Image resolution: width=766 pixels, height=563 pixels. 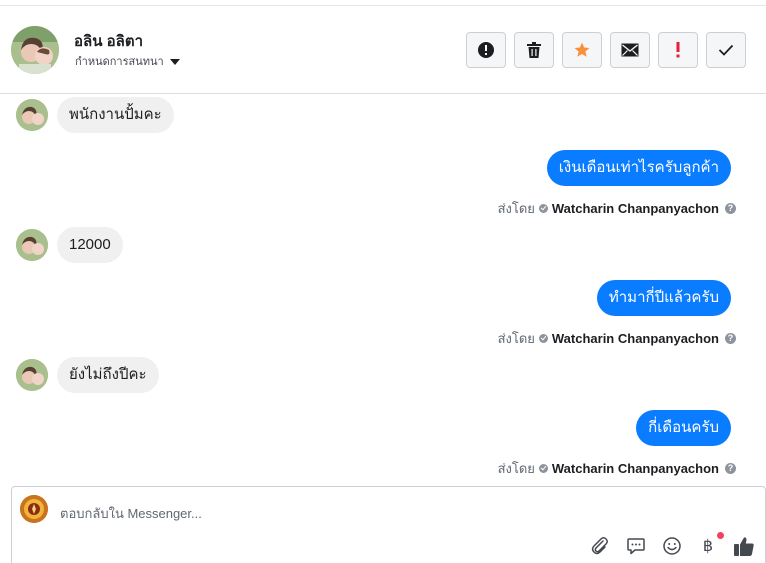 I want to click on conversation-actions, so click(x=606, y=50).